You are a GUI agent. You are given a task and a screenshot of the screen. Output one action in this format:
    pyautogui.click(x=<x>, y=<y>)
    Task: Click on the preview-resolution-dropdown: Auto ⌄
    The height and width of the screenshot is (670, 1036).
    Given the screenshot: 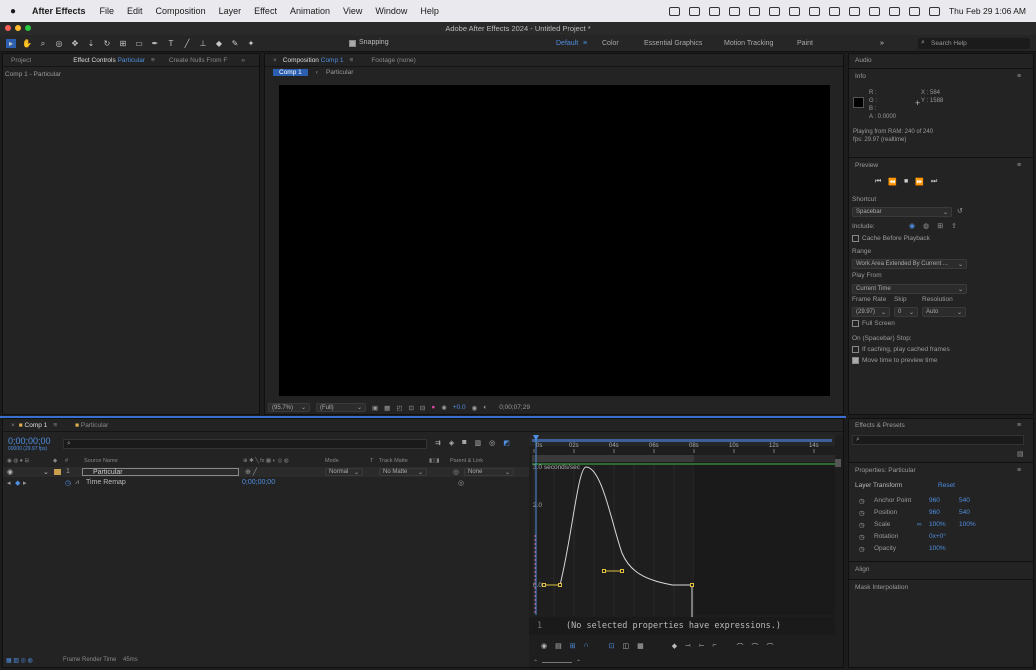 What is the action you would take?
    pyautogui.click(x=944, y=312)
    